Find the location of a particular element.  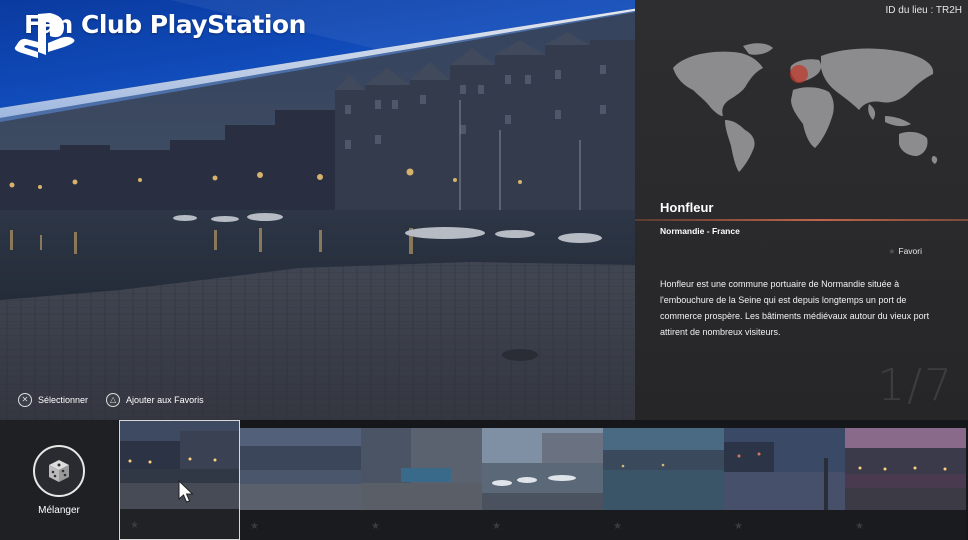

button-hints: ✕ Sélectionner △ Ajouter aux Favoris is located at coordinates (120, 400).